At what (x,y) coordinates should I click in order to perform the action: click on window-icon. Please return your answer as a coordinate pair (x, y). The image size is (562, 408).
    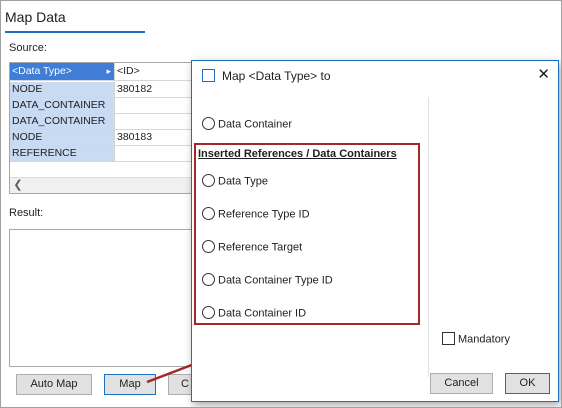
    Looking at the image, I should click on (208, 75).